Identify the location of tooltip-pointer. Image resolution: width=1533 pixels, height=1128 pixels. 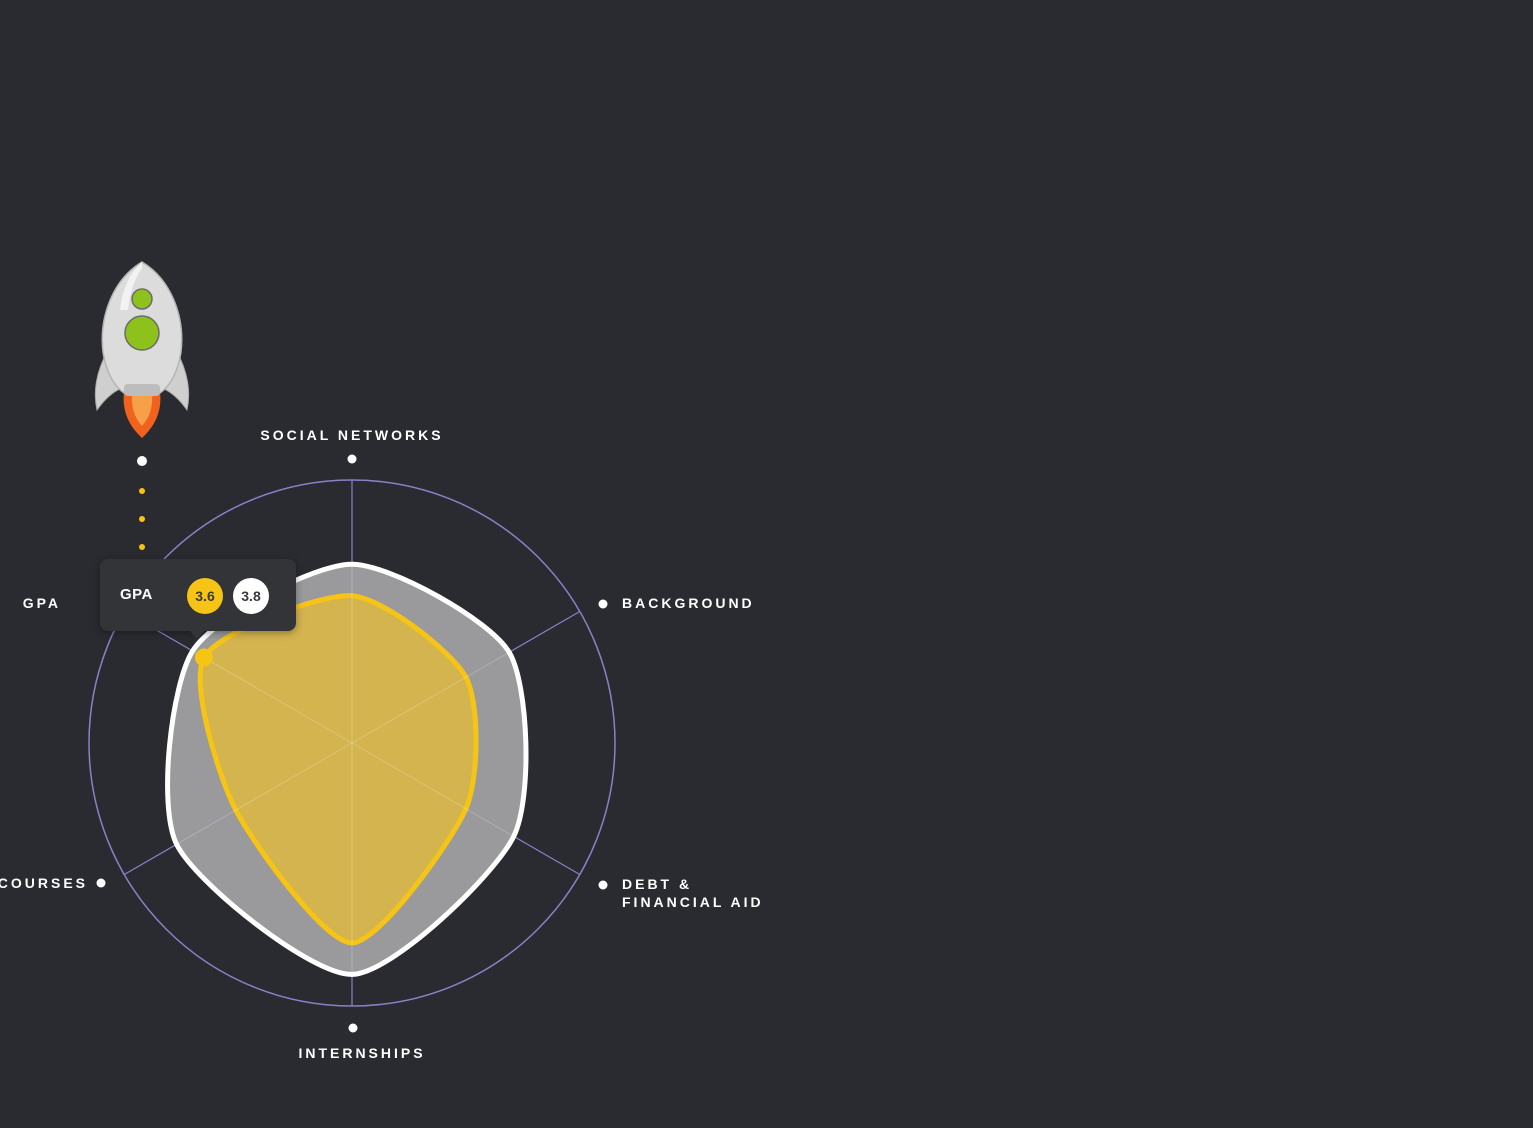
(197, 634).